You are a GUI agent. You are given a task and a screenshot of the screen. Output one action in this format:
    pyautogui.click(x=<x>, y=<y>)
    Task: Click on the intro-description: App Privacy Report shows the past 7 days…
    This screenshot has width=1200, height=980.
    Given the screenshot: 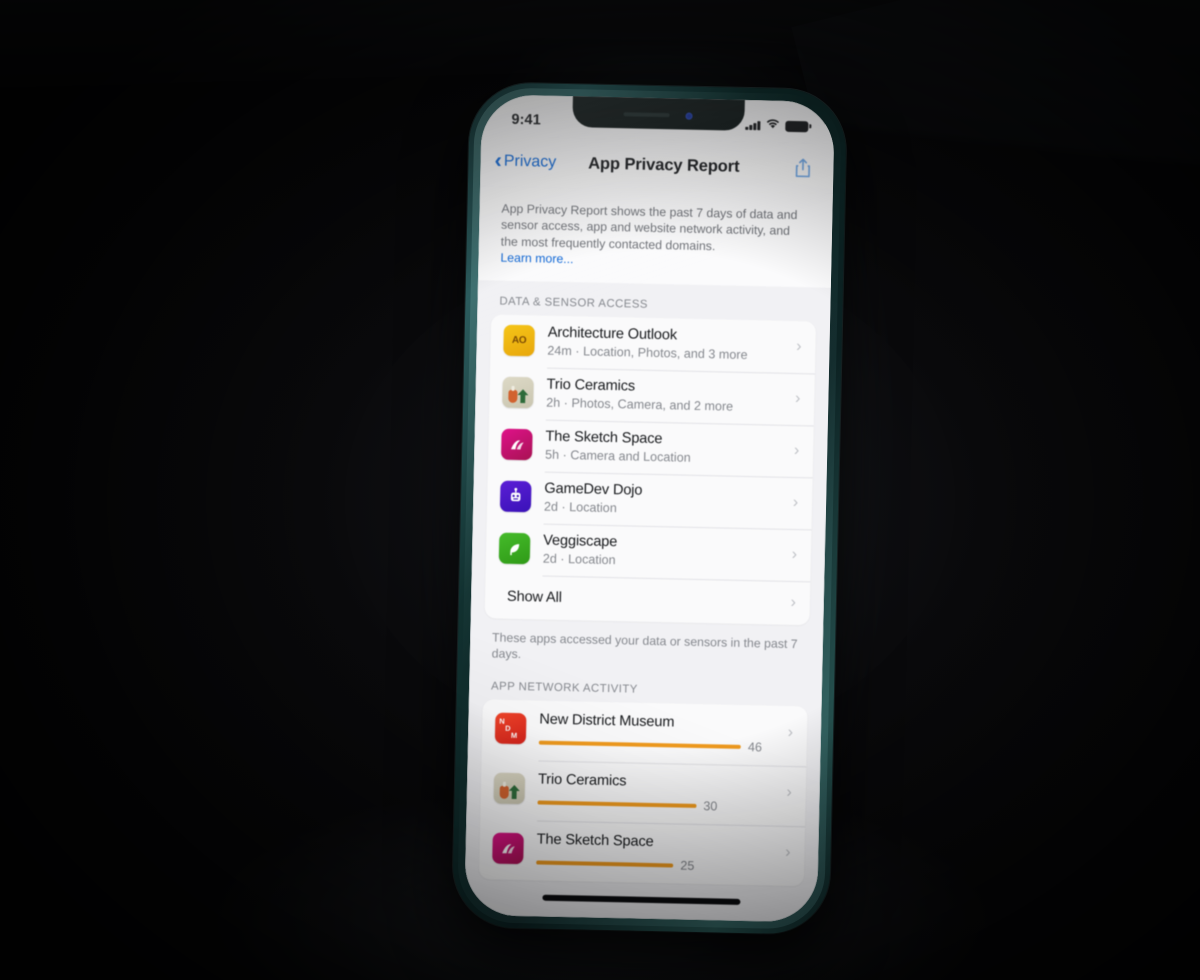 What is the action you would take?
    pyautogui.click(x=655, y=237)
    